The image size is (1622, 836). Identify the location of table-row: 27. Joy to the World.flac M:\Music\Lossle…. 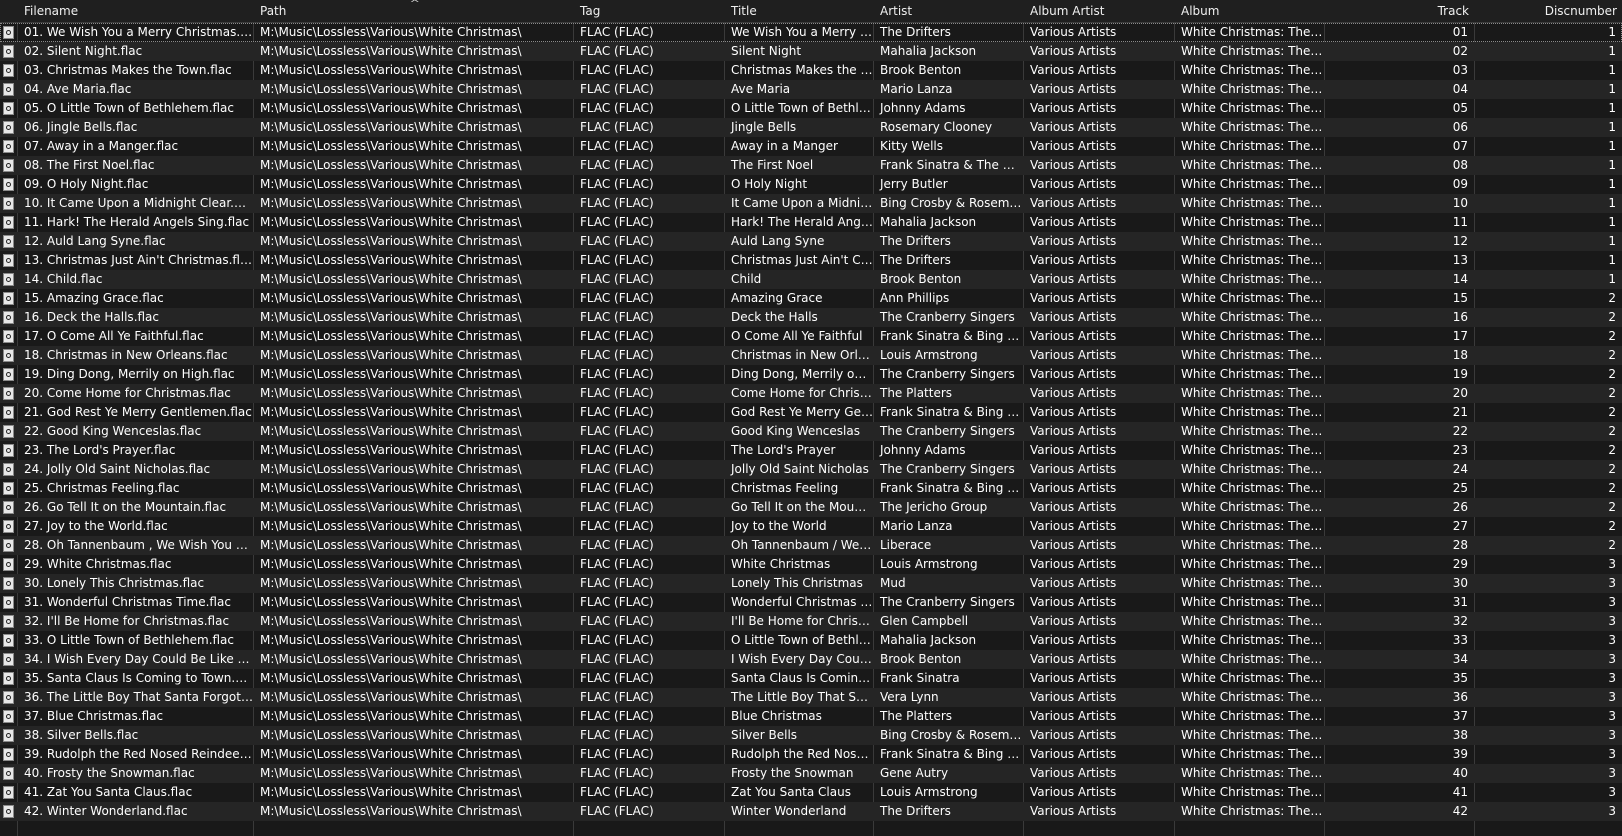
(811, 526).